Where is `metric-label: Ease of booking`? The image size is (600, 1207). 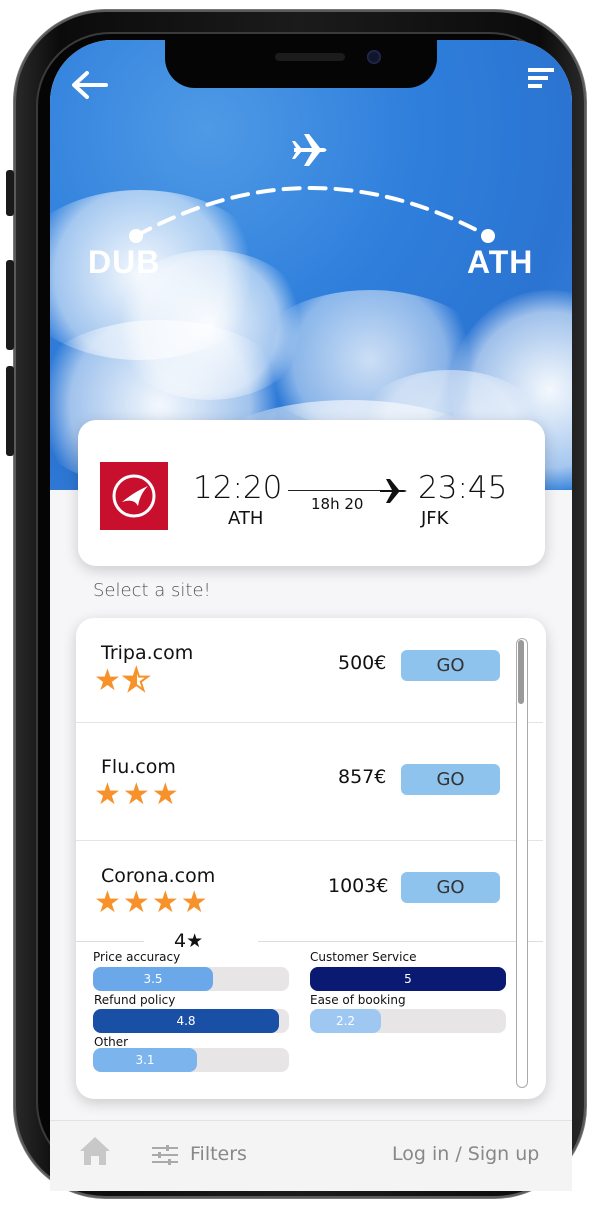
metric-label: Ease of booking is located at coordinates (358, 1000).